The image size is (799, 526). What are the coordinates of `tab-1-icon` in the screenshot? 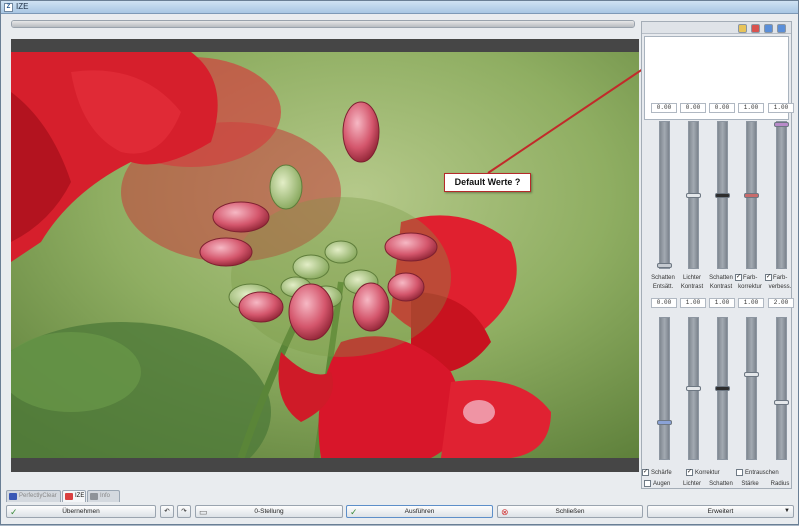 It's located at (69, 496).